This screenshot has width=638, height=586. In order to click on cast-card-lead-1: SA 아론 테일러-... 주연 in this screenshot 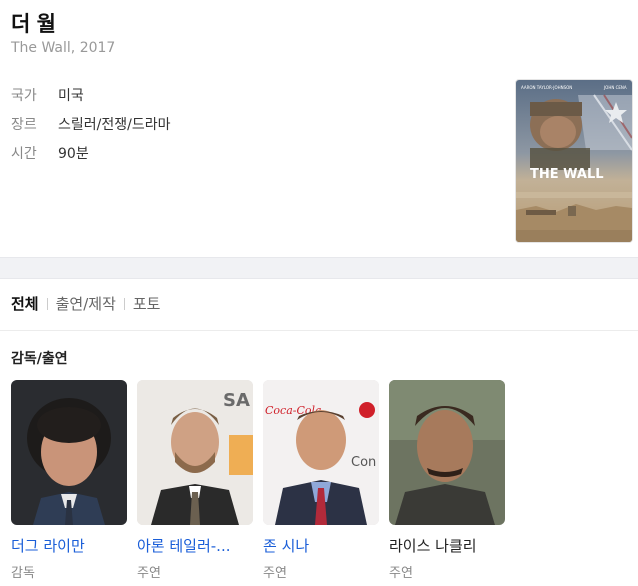, I will do `click(195, 480)`.